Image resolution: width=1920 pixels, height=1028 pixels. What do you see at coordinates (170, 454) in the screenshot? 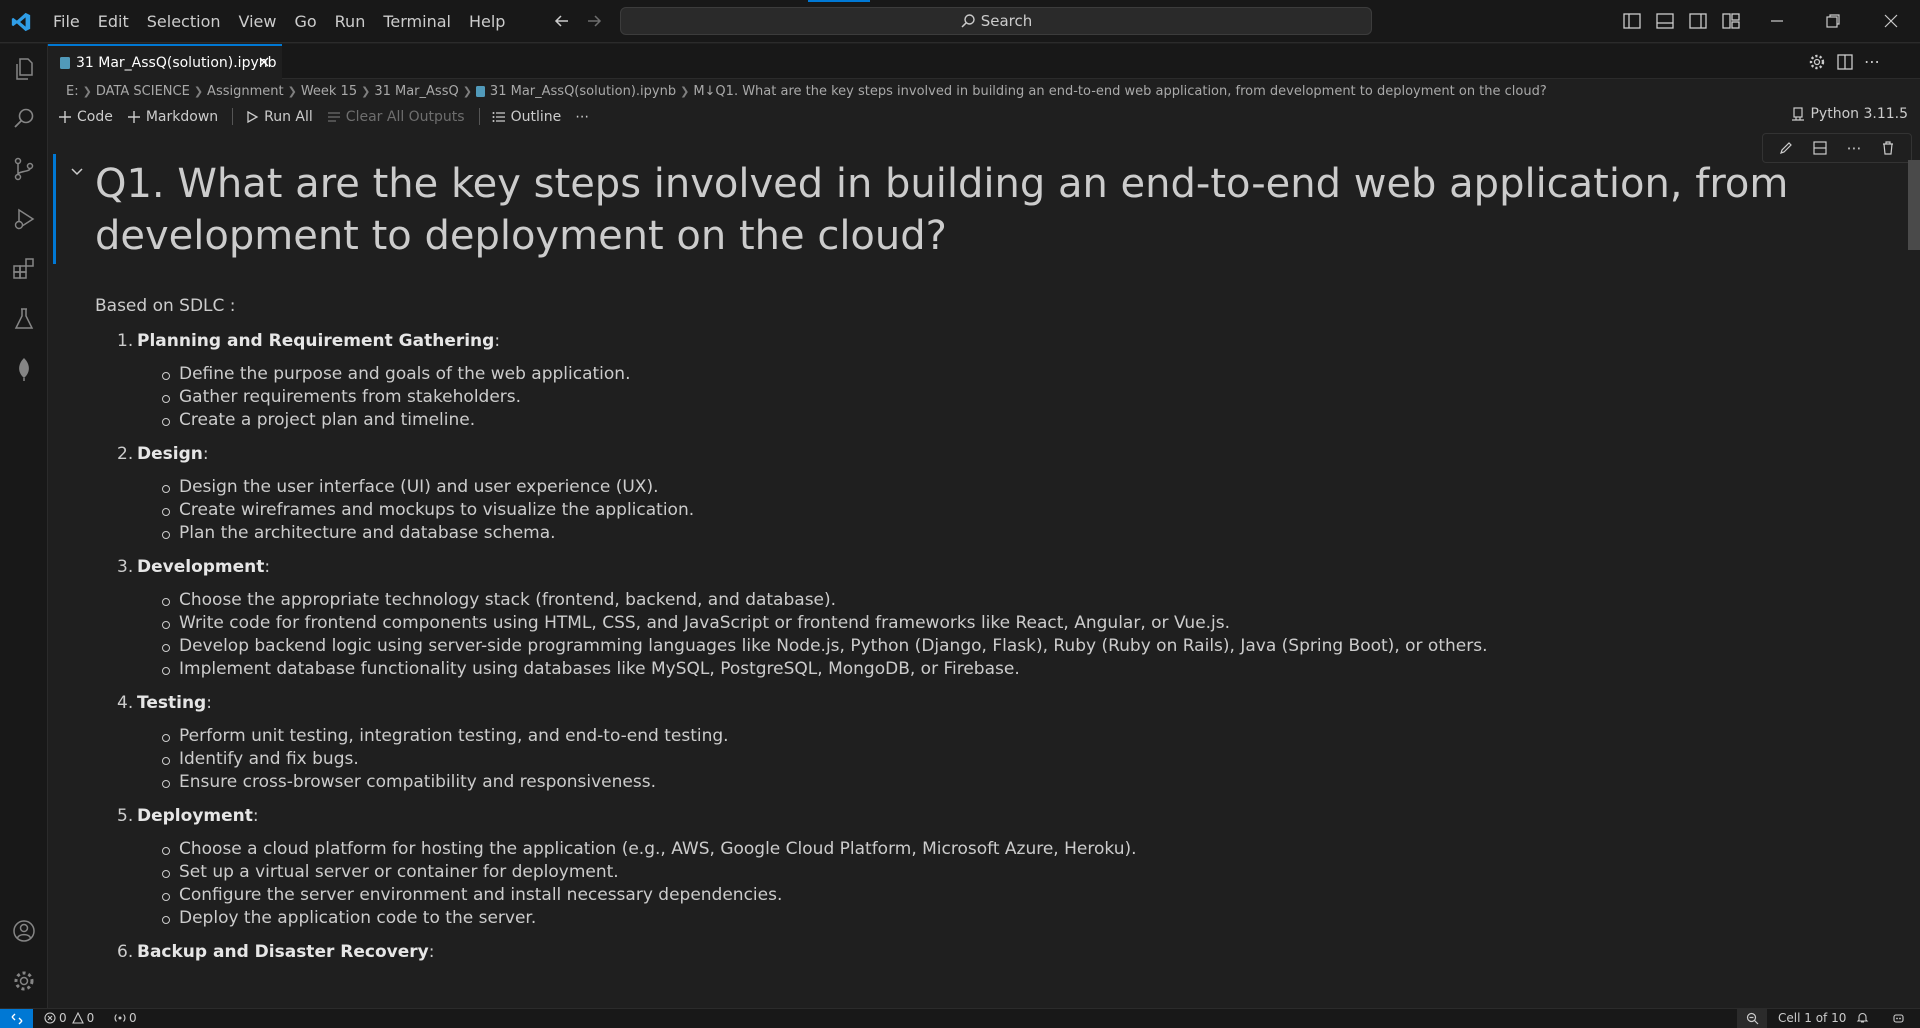
I see `step-title: Design` at bounding box center [170, 454].